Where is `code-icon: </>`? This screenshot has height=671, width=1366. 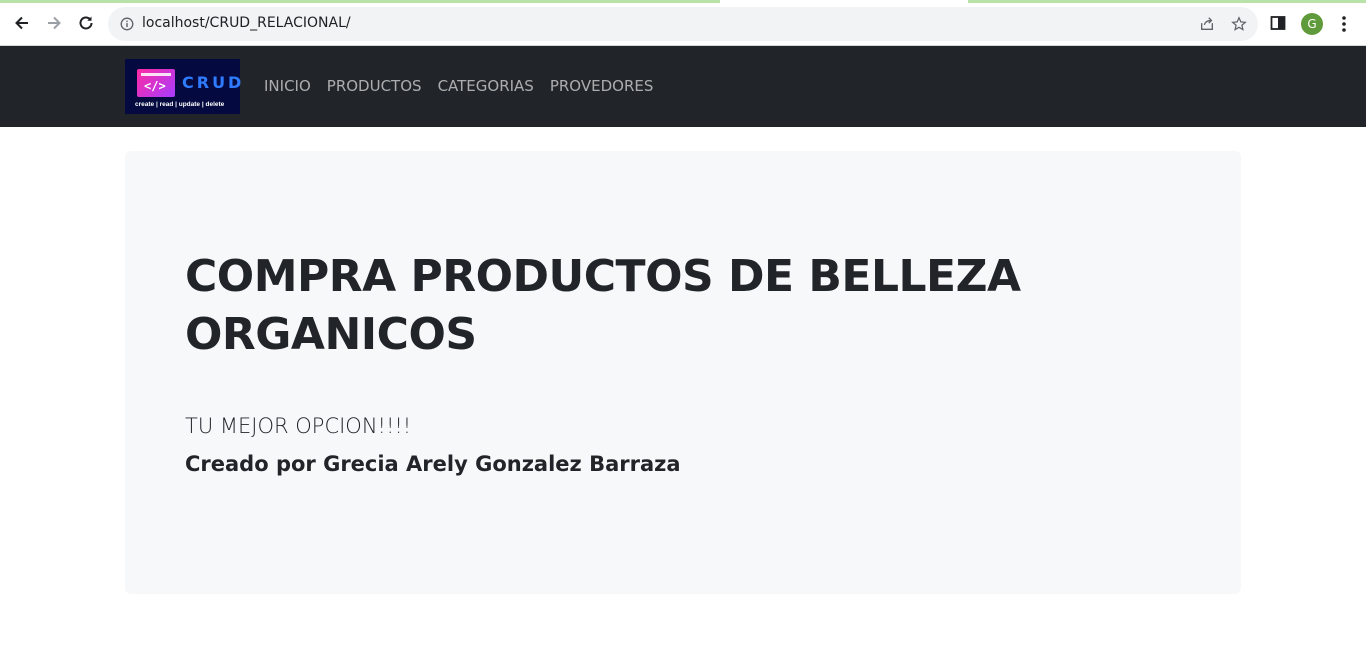
code-icon: </> is located at coordinates (156, 83).